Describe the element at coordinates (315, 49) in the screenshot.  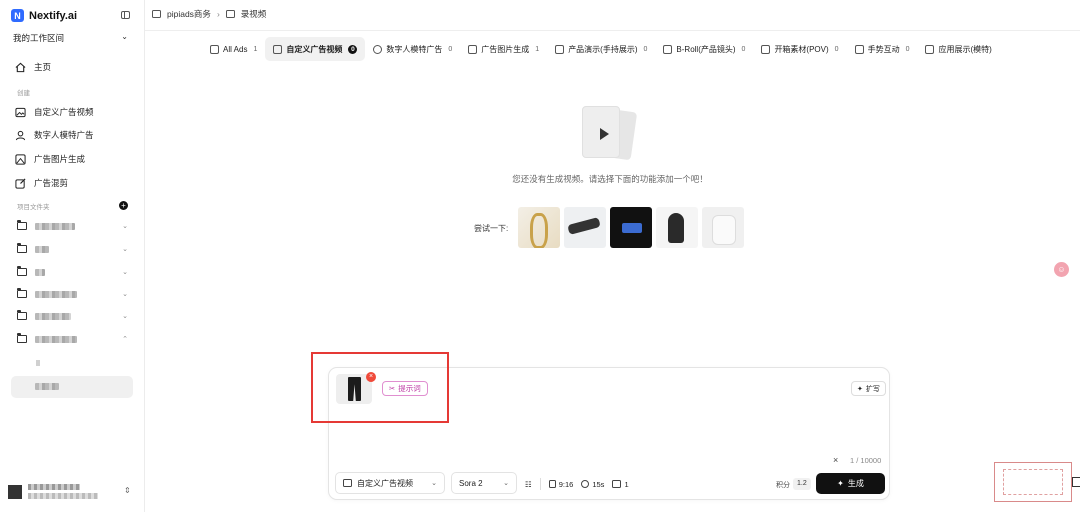
I see `tab-custom-ad-video: 自定义广告视频 0` at that location.